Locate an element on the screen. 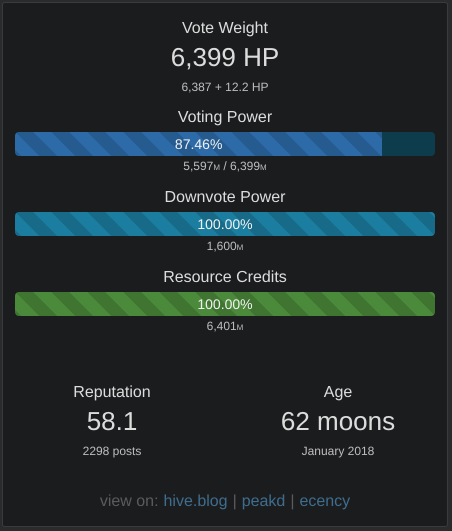 The image size is (452, 531). percent-label: 87.46% is located at coordinates (198, 144).